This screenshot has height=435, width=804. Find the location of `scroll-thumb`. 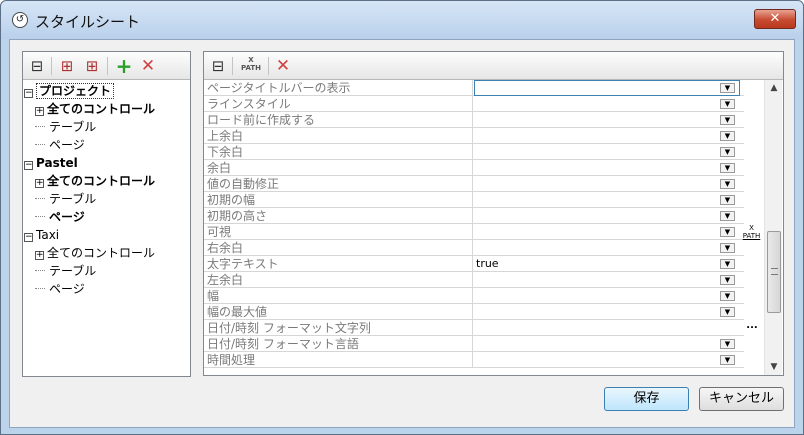

scroll-thumb is located at coordinates (774, 272).